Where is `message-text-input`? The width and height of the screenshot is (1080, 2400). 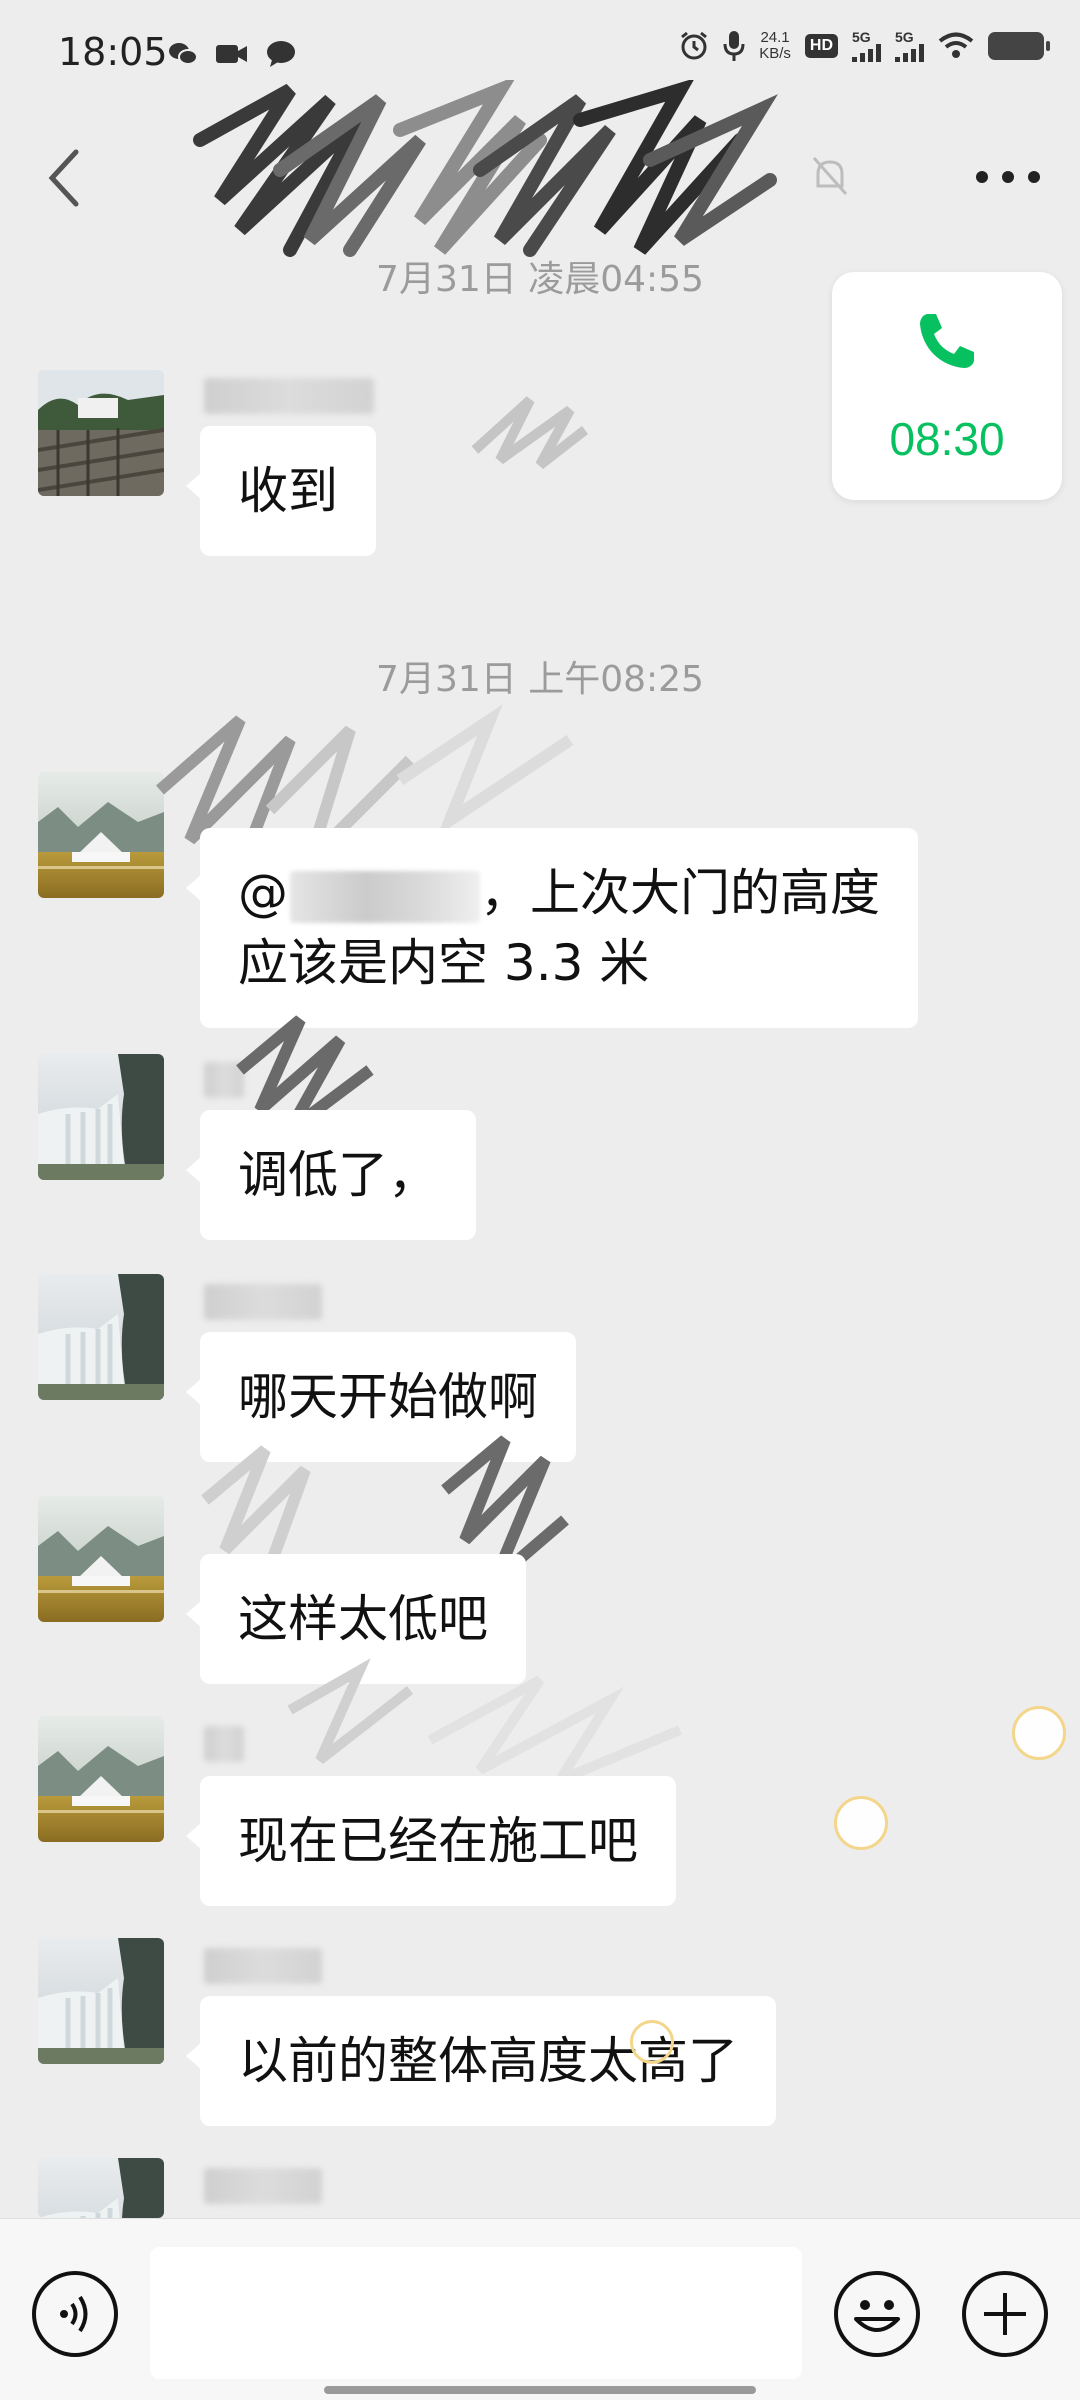
message-text-input is located at coordinates (476, 2313).